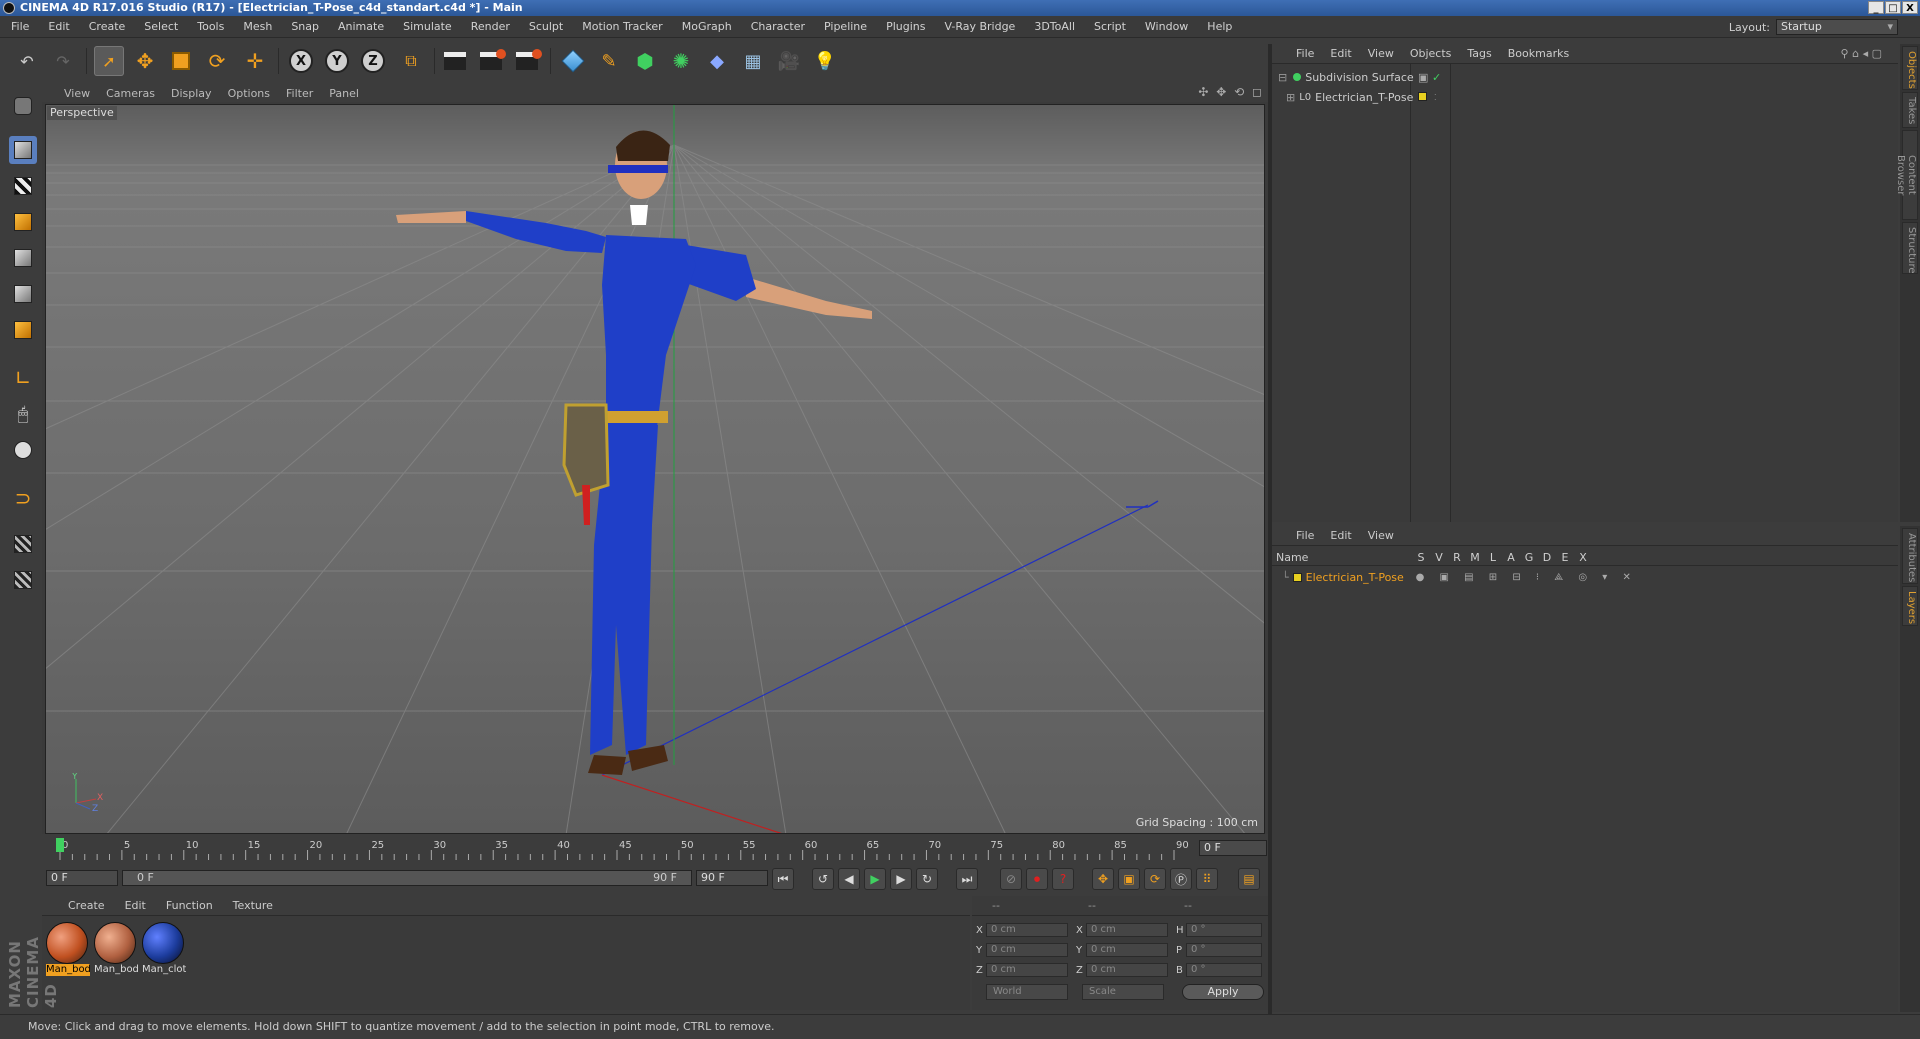 The height and width of the screenshot is (1039, 1920). Describe the element at coordinates (1223, 992) in the screenshot. I see `apply-button: Apply` at that location.